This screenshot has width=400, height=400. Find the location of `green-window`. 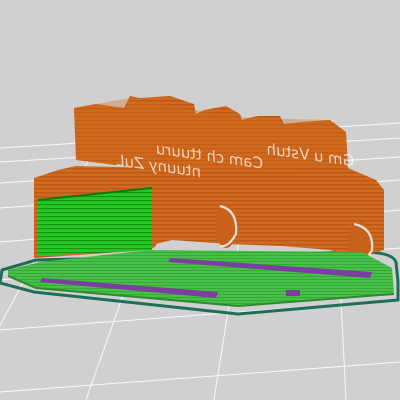

green-window is located at coordinates (95, 221).